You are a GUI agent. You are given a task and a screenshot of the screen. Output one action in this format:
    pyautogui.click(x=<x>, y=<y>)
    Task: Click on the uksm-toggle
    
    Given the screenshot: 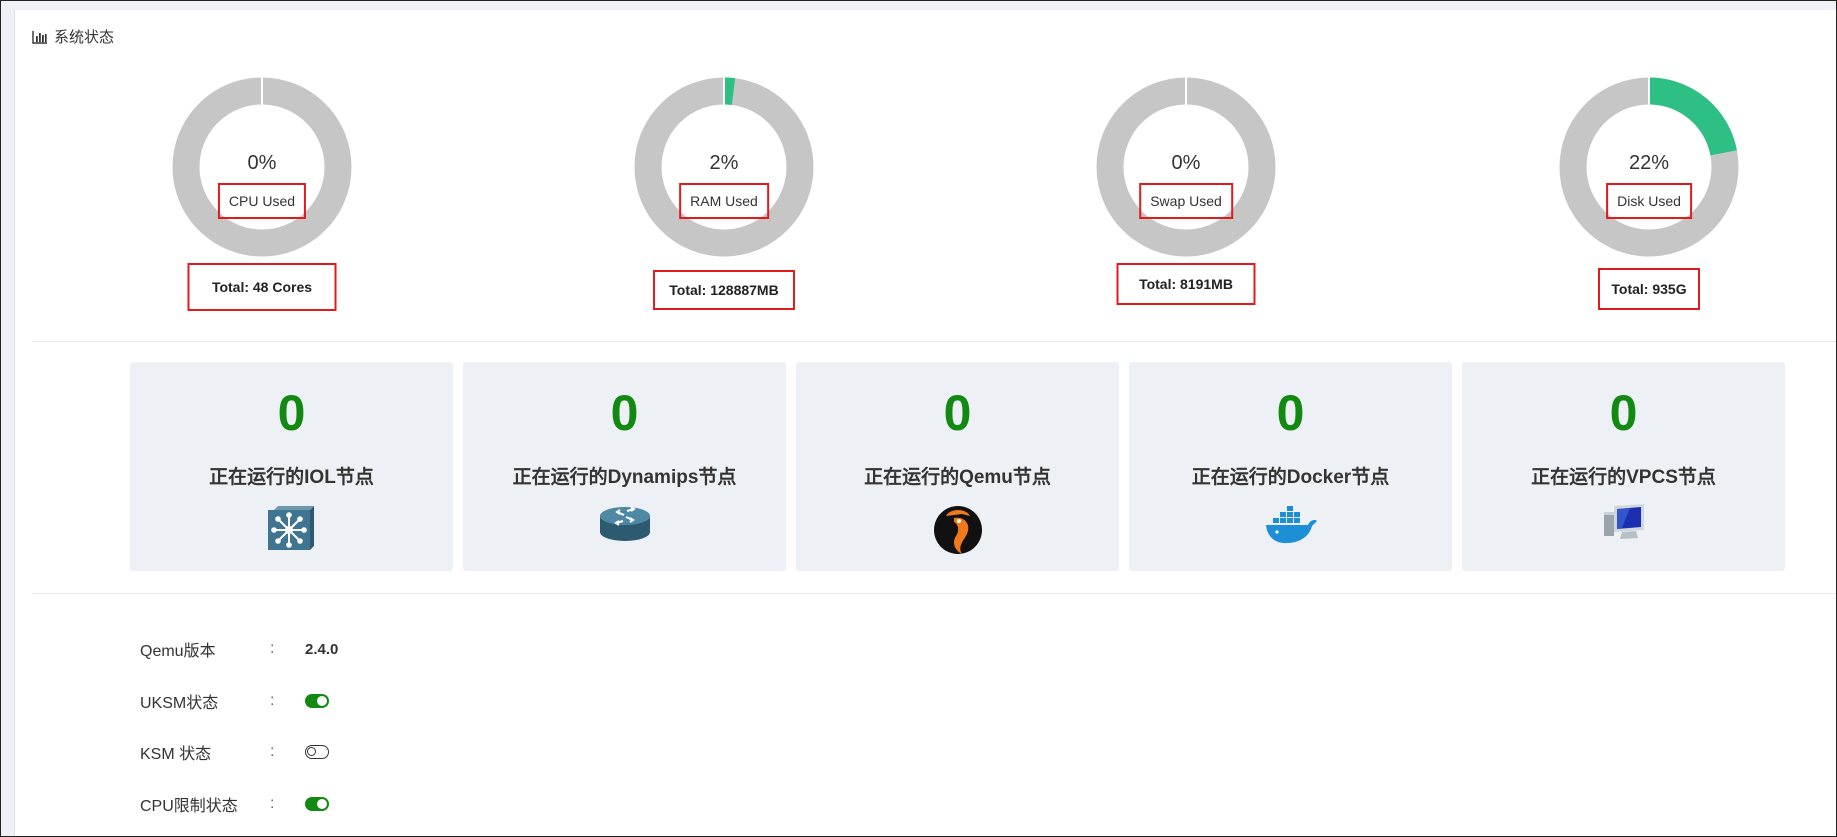 What is the action you would take?
    pyautogui.click(x=317, y=701)
    